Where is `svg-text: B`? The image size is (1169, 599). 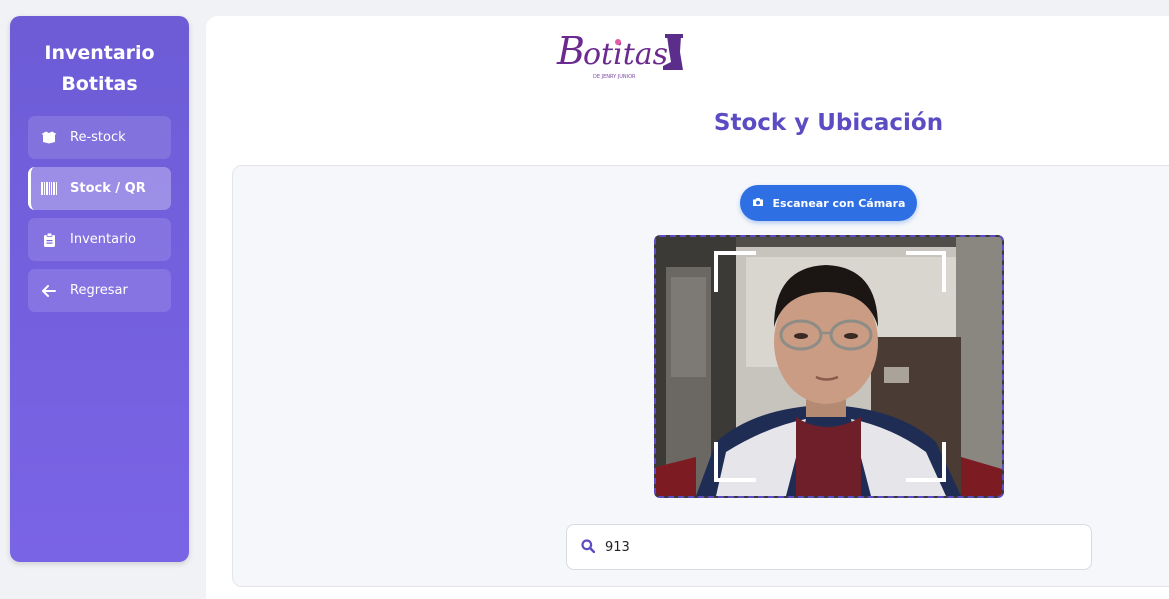
svg-text: B is located at coordinates (570, 51).